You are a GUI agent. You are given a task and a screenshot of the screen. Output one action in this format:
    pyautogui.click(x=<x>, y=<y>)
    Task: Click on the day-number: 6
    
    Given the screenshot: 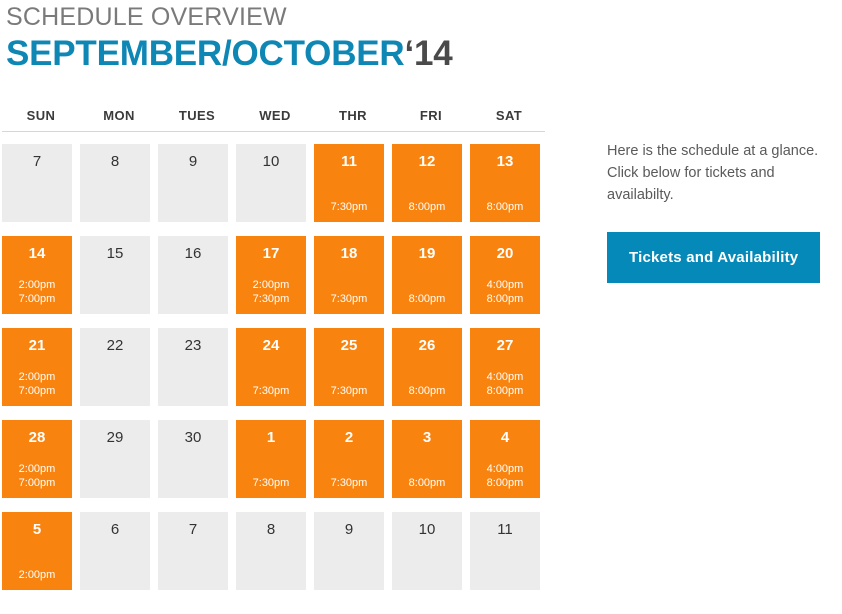 What is the action you would take?
    pyautogui.click(x=115, y=529)
    